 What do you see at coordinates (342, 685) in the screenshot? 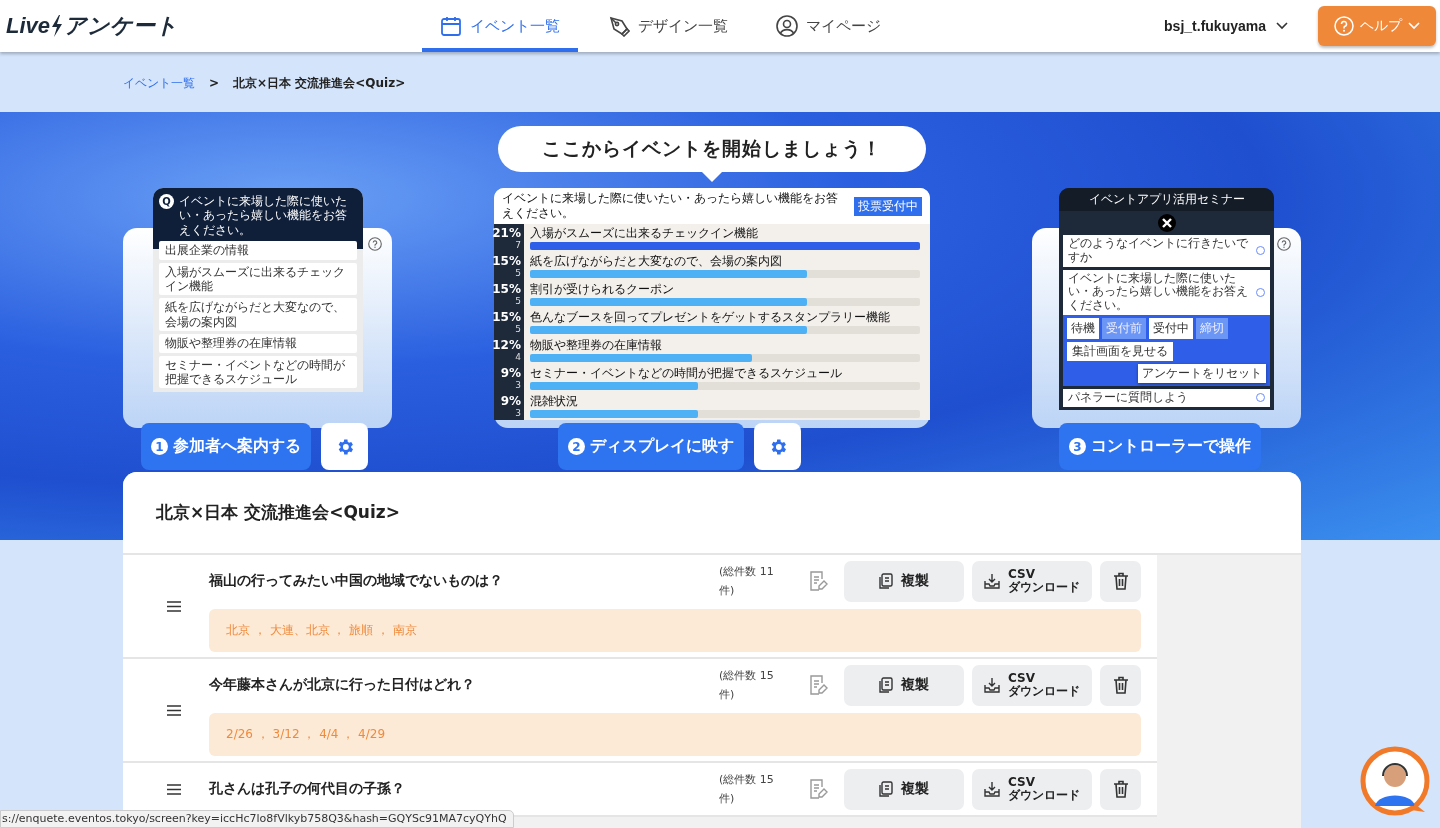
I see `question-title: 今年藤本さんが北京に行った日付はどれ？` at bounding box center [342, 685].